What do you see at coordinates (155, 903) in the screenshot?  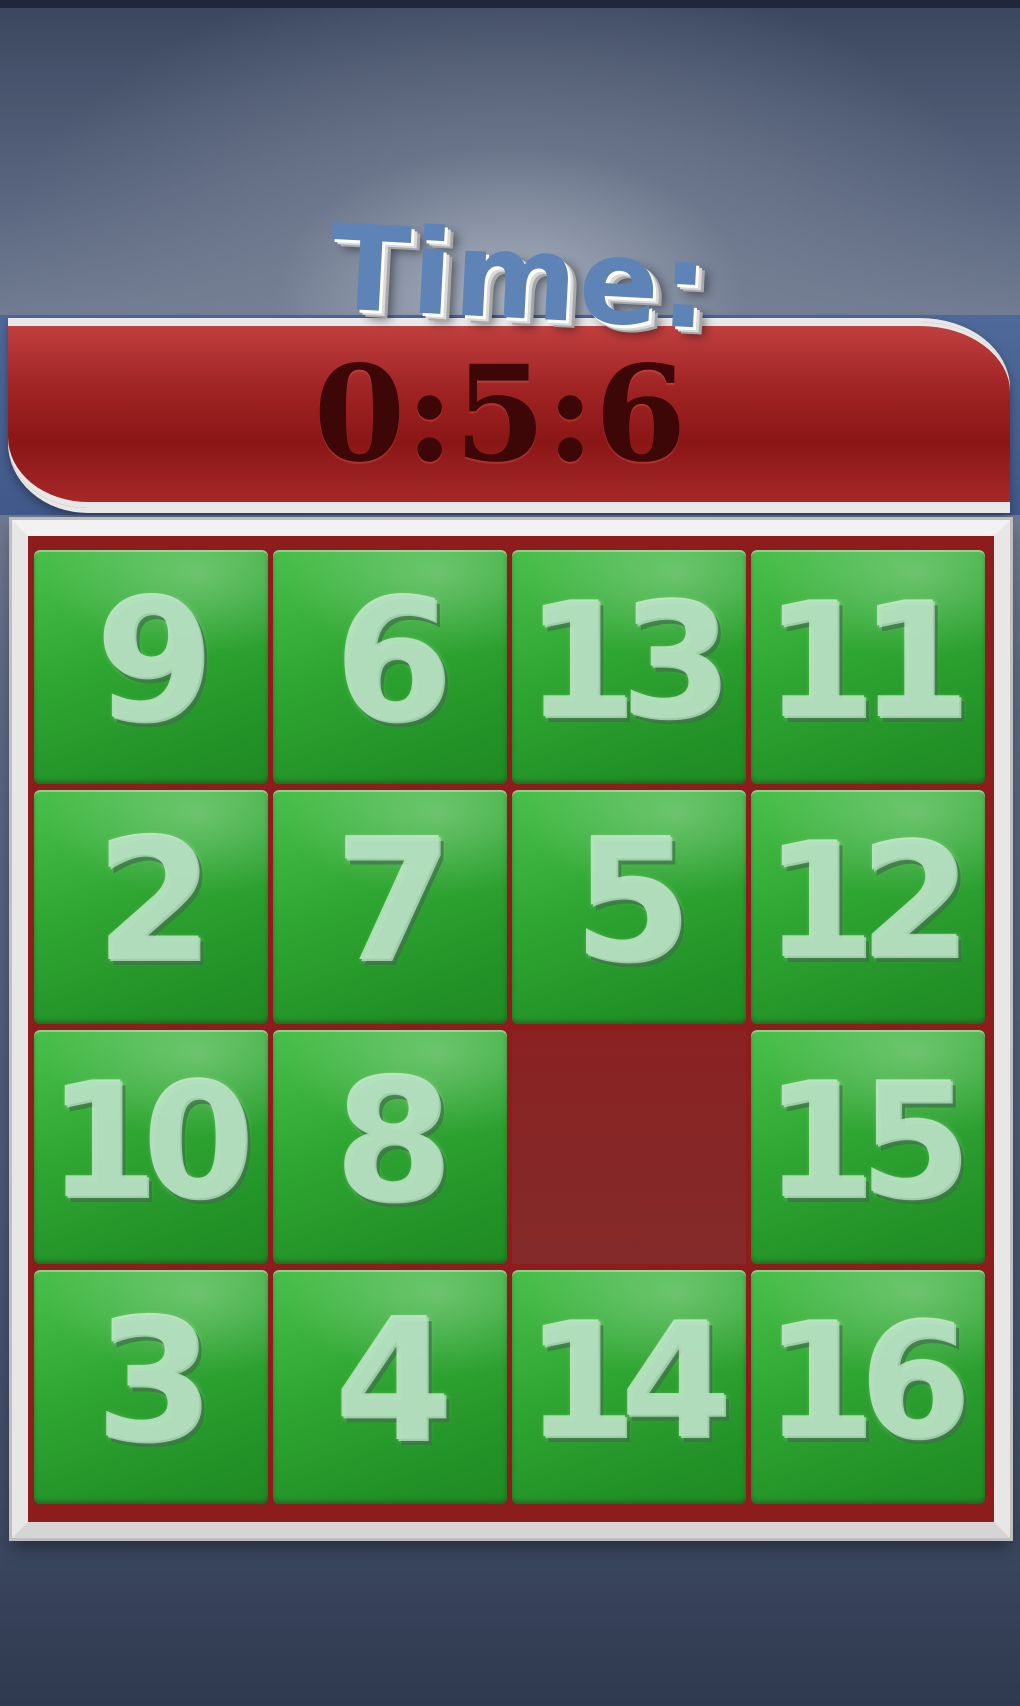 I see `tile-number: 2` at bounding box center [155, 903].